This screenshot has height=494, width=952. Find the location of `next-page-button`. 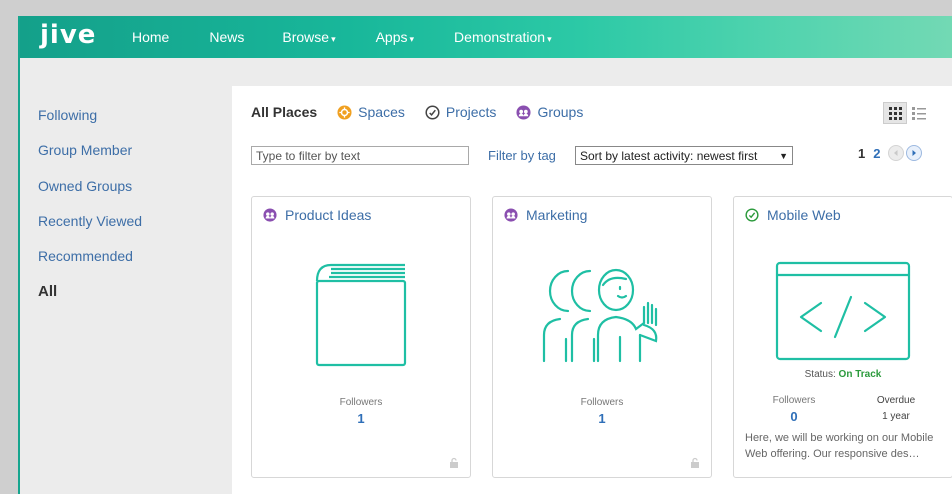

next-page-button is located at coordinates (914, 153).